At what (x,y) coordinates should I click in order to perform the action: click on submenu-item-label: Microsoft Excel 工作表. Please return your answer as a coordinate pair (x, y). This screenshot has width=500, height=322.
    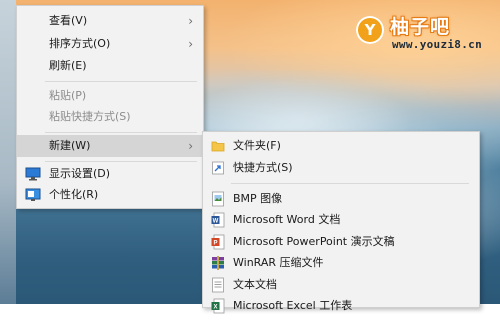
    Looking at the image, I should click on (293, 305).